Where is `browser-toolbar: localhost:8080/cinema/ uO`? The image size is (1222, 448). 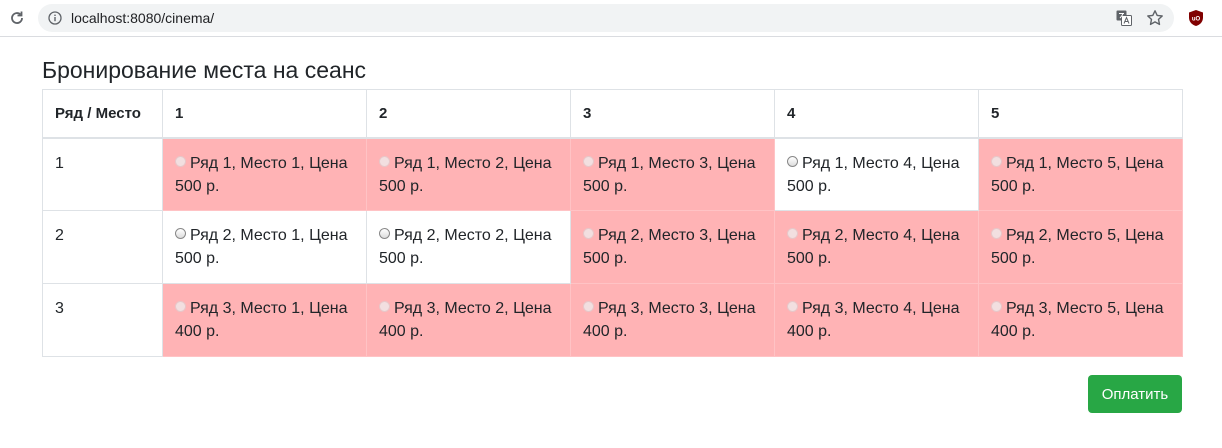 browser-toolbar: localhost:8080/cinema/ uO is located at coordinates (611, 18).